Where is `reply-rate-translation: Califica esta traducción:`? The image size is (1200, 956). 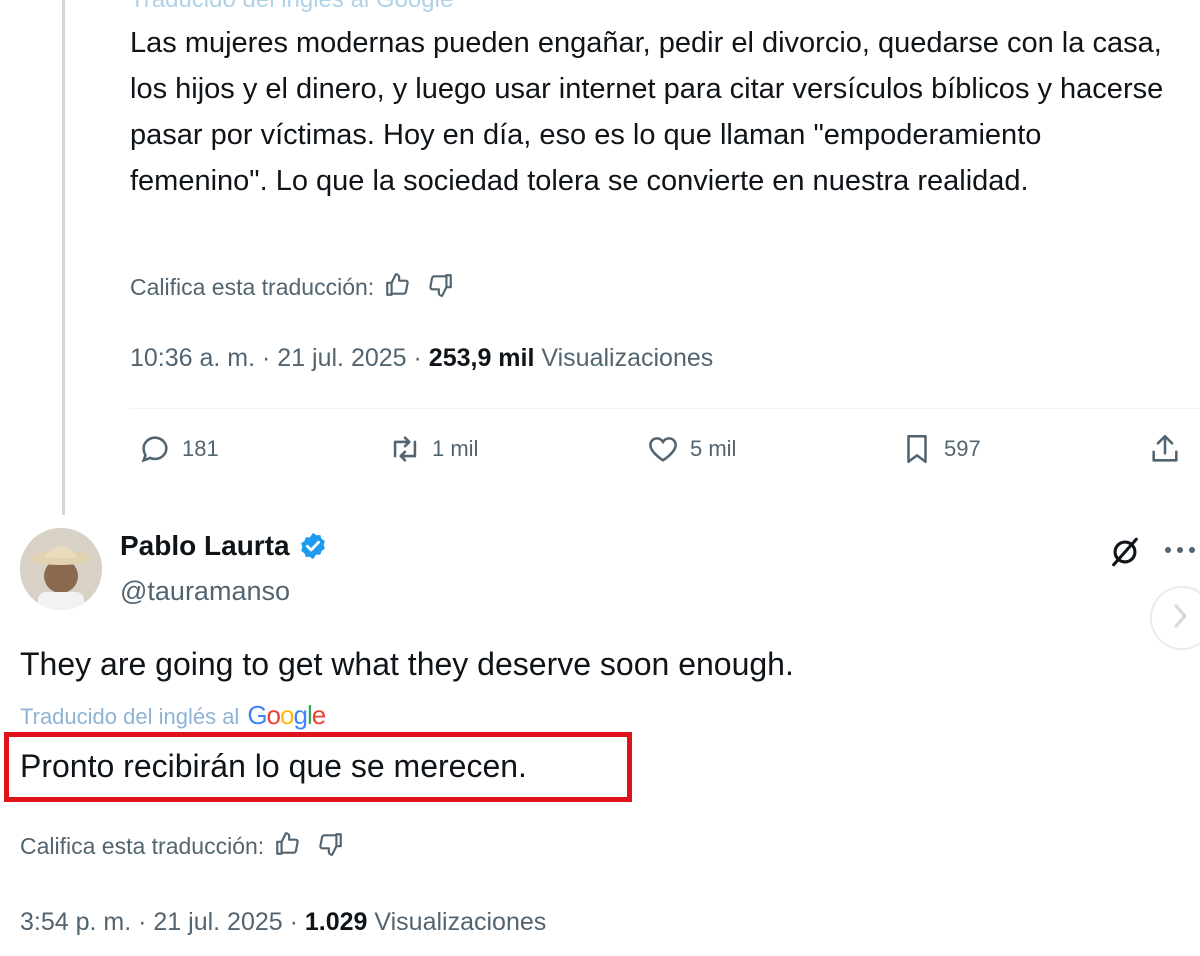
reply-rate-translation: Califica esta traducción: is located at coordinates (191, 846).